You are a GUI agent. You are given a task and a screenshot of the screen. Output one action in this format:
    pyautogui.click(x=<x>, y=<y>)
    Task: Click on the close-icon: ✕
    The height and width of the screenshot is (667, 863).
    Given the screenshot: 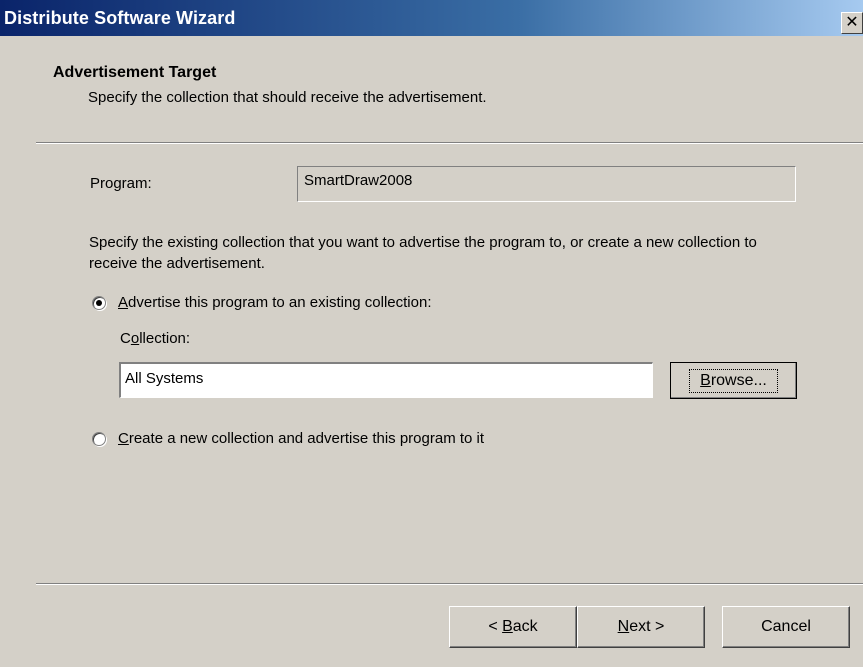 What is the action you would take?
    pyautogui.click(x=852, y=22)
    